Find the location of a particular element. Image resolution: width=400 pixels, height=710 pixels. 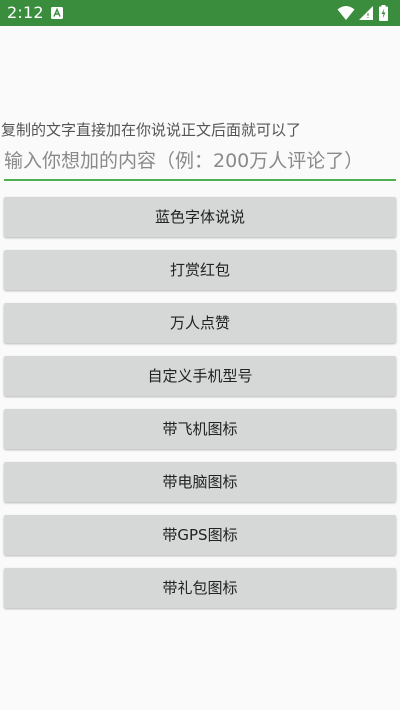

status-bar: 2:12 is located at coordinates (200, 13).